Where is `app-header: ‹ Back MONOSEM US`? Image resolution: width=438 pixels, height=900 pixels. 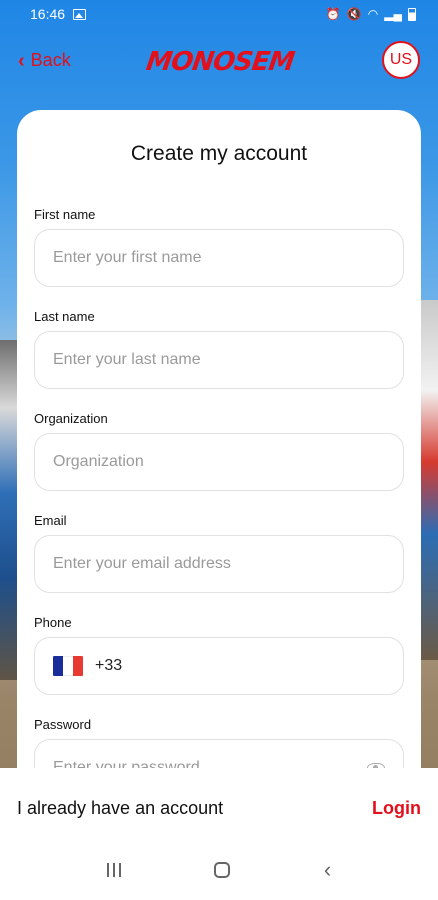 app-header: ‹ Back MONOSEM US is located at coordinates (219, 62).